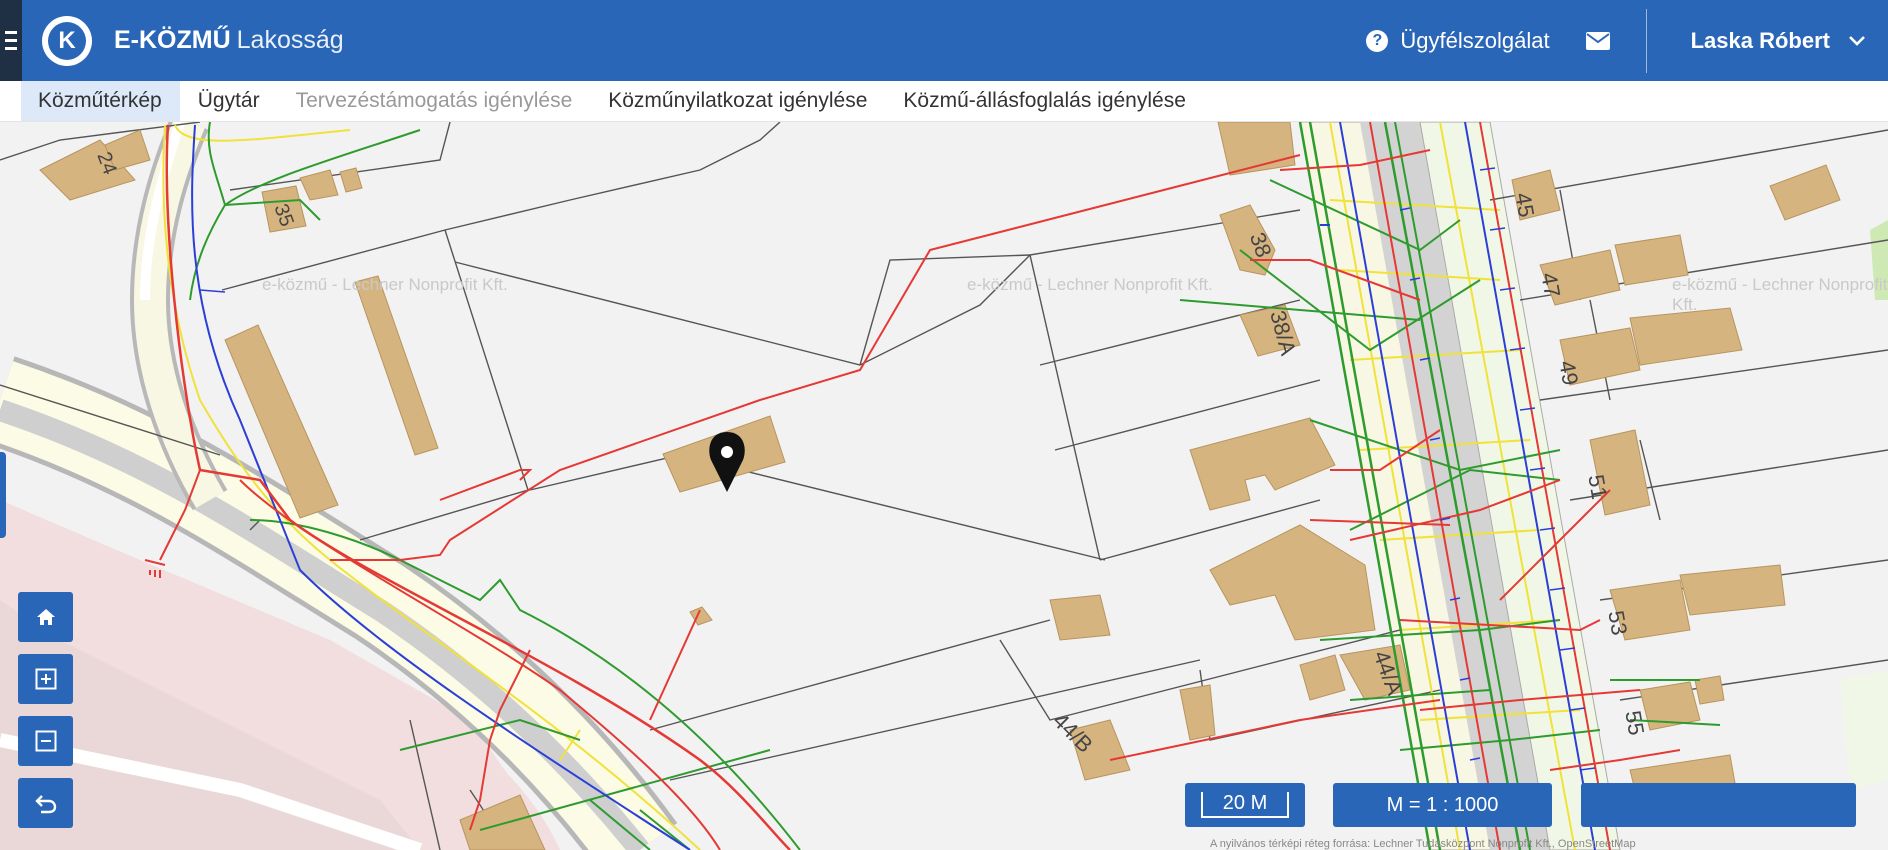 The height and width of the screenshot is (850, 1888). I want to click on logo-letter: K, so click(67, 40).